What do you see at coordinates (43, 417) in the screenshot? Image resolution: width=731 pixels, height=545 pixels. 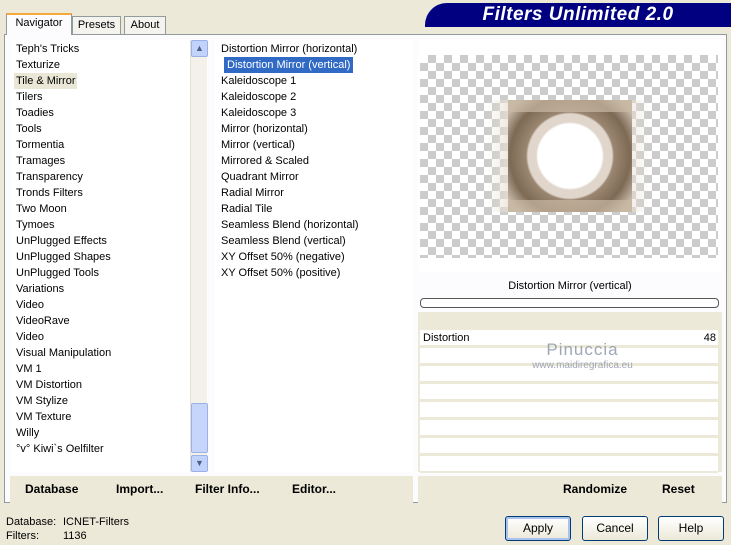 I see `category-item: VM Texture` at bounding box center [43, 417].